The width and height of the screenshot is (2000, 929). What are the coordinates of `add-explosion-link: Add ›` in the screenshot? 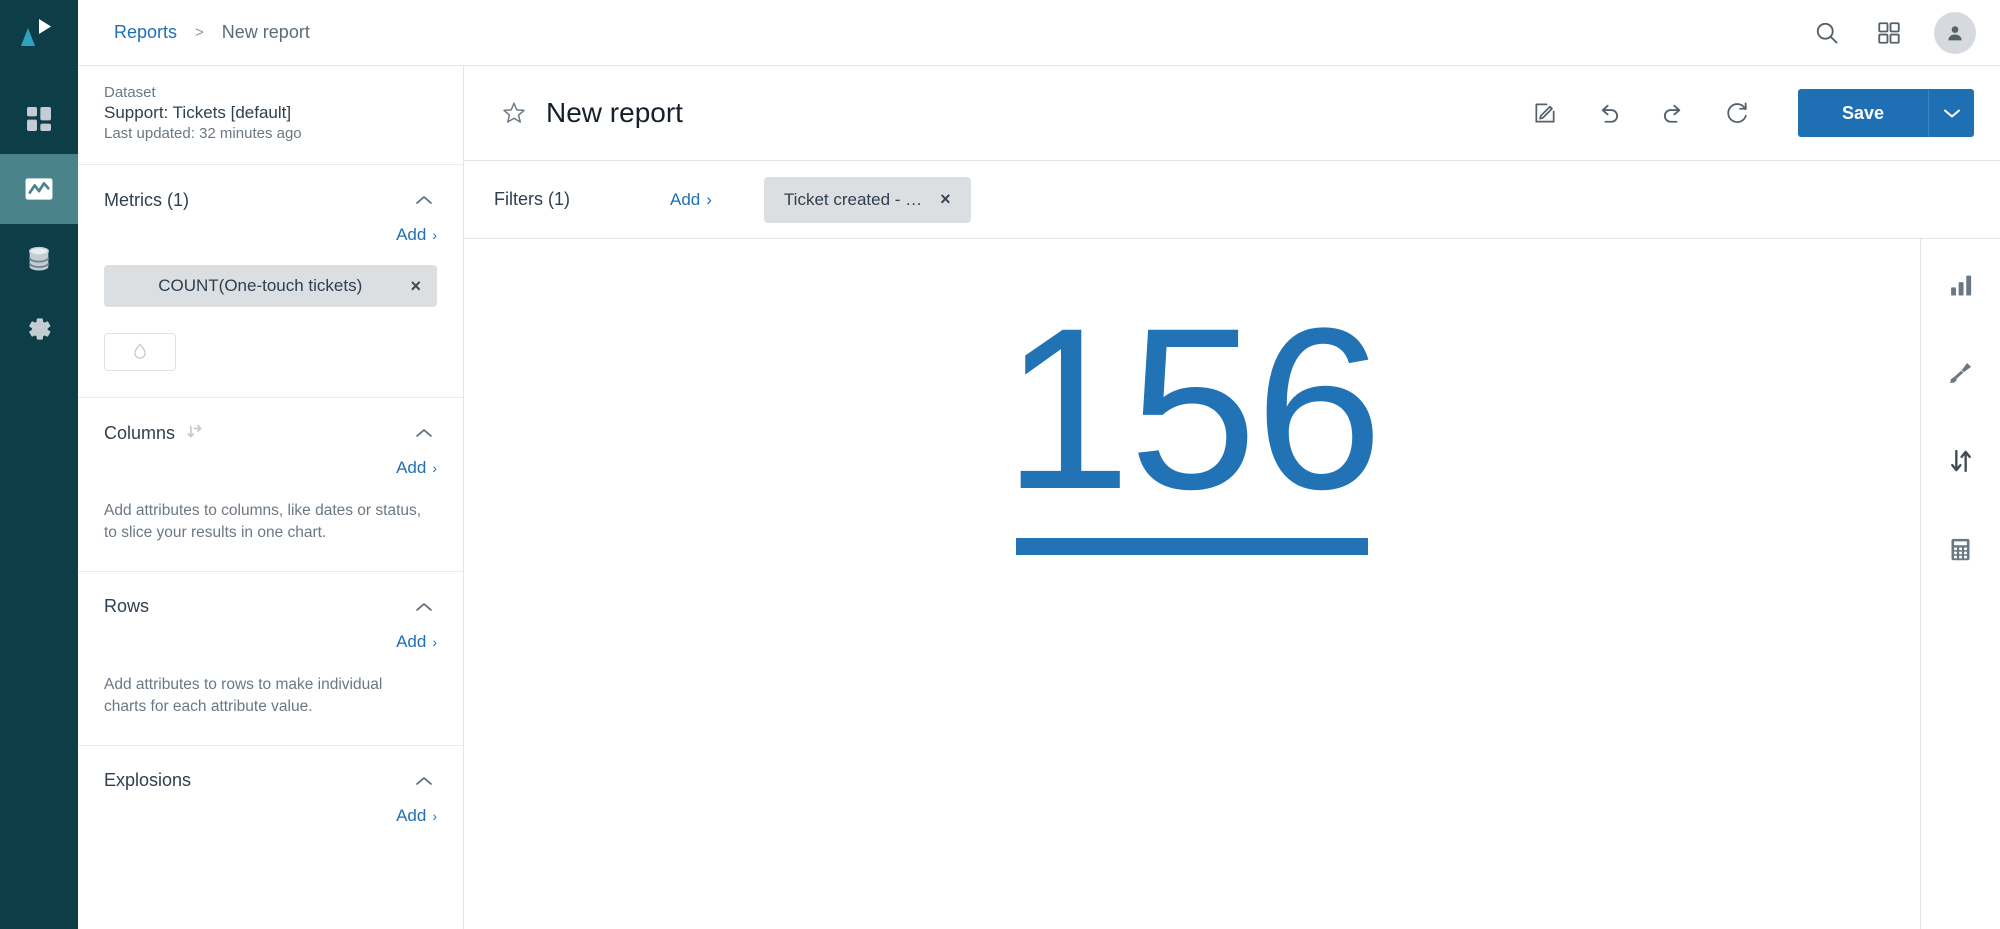 It's located at (416, 816).